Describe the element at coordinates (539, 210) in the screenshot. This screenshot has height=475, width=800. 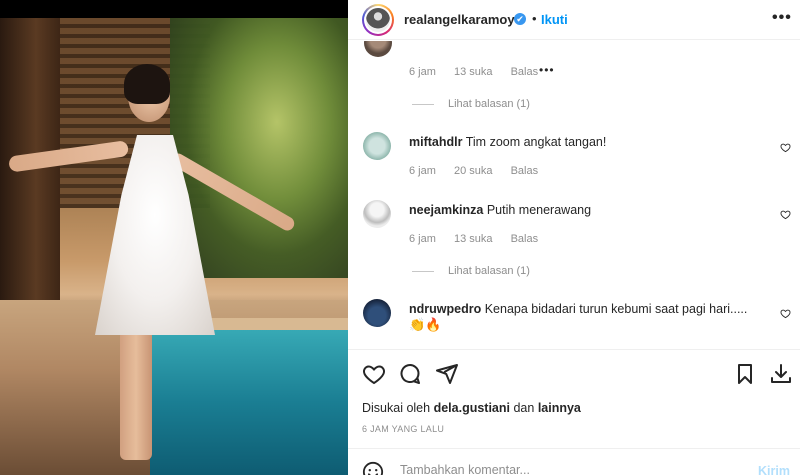
I see `comment-body: Putih menerawang` at that location.